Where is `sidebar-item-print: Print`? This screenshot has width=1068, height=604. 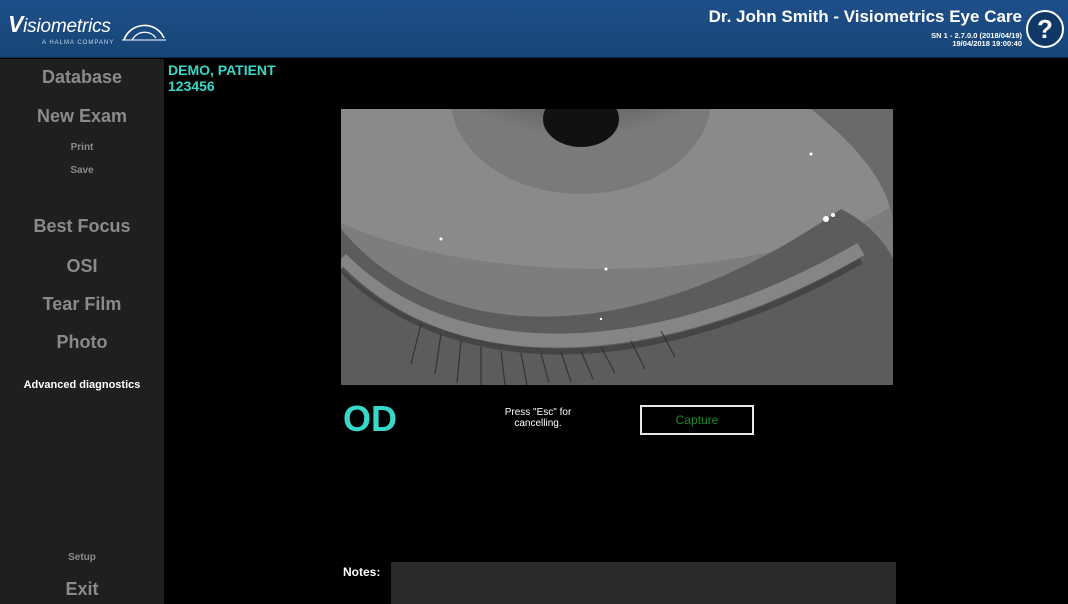 sidebar-item-print: Print is located at coordinates (82, 147).